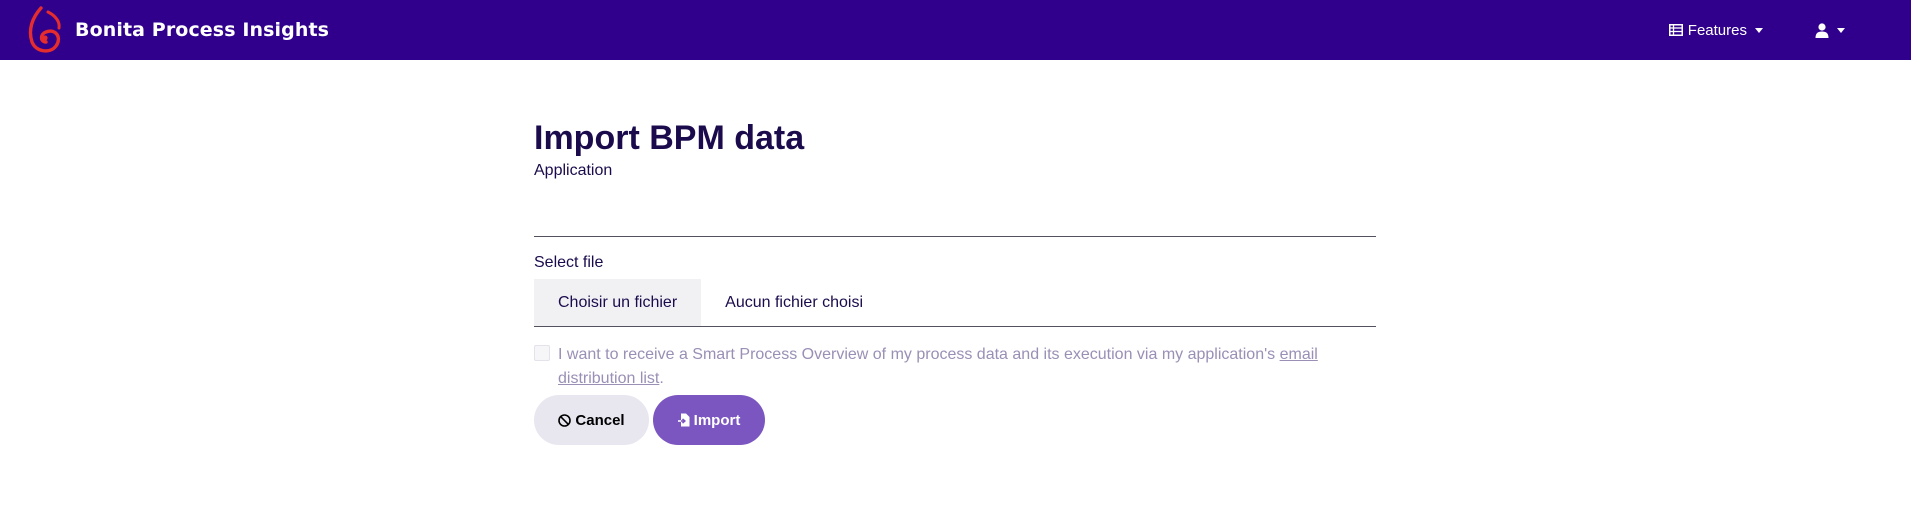 This screenshot has width=1911, height=512. I want to click on cancel-button: Cancel, so click(591, 420).